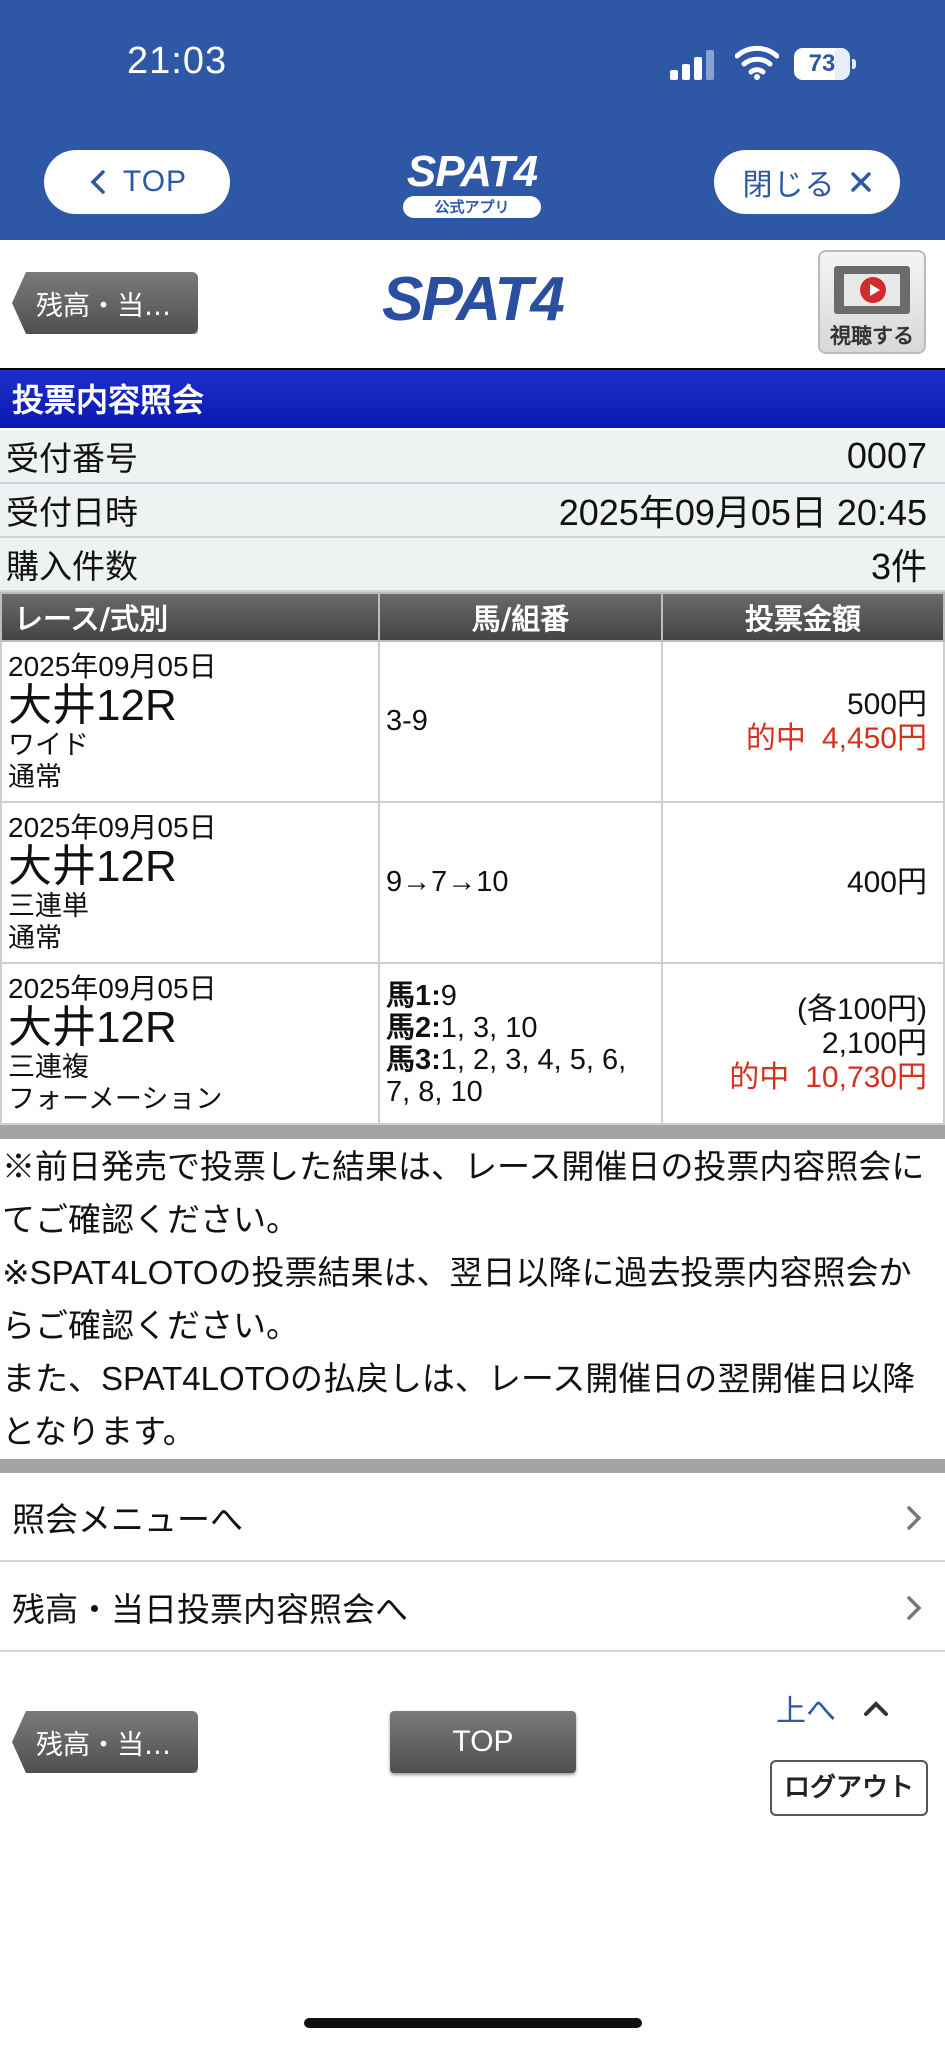  Describe the element at coordinates (520, 617) in the screenshot. I see `column-header-combo: 馬/組番` at that location.